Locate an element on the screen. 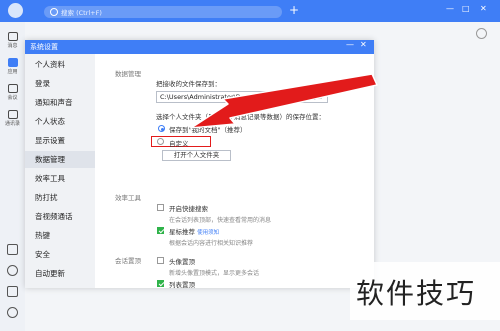 The width and height of the screenshot is (500, 331). recommend-label: 星标推荐 使用须知 is located at coordinates (194, 231).